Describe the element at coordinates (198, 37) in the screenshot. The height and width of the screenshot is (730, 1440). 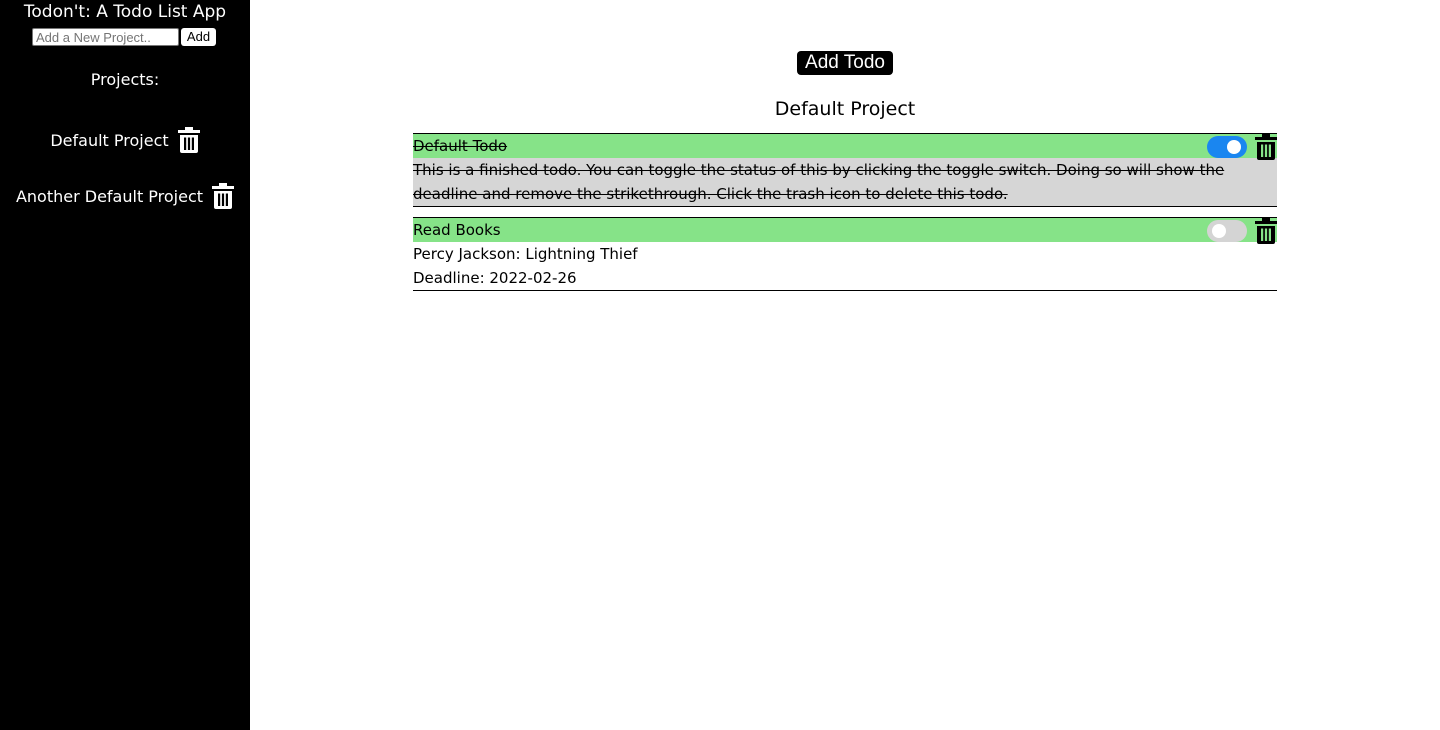
I see `add-project-button: Add` at that location.